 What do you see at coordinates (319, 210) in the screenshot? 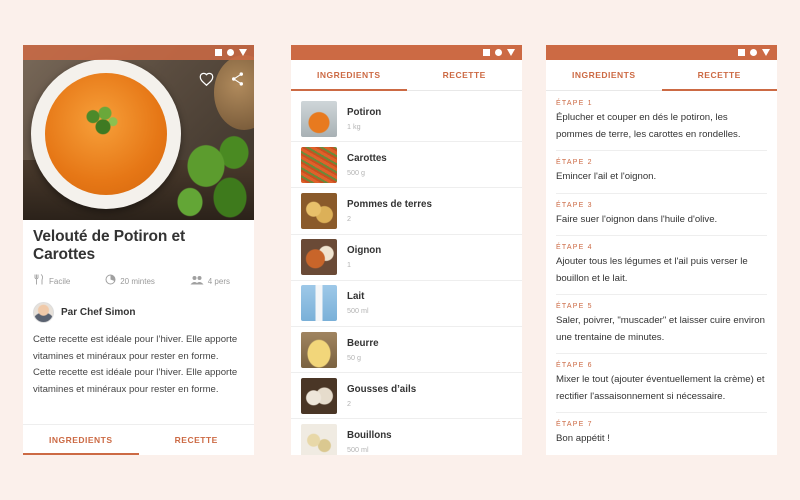
I see `potatoes-thumbnail` at bounding box center [319, 210].